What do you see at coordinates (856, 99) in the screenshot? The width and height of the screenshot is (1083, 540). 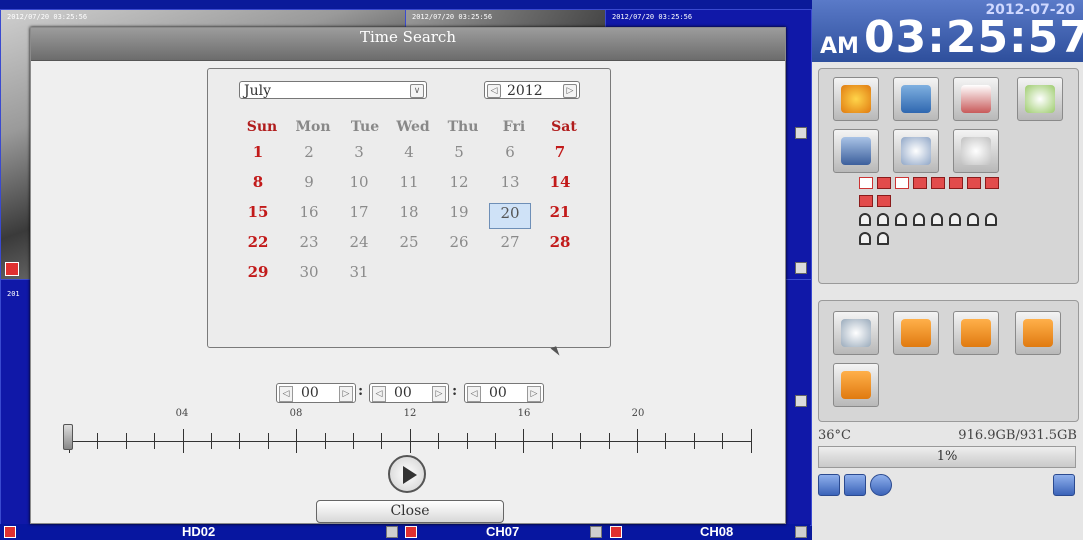 I see `playback-button` at bounding box center [856, 99].